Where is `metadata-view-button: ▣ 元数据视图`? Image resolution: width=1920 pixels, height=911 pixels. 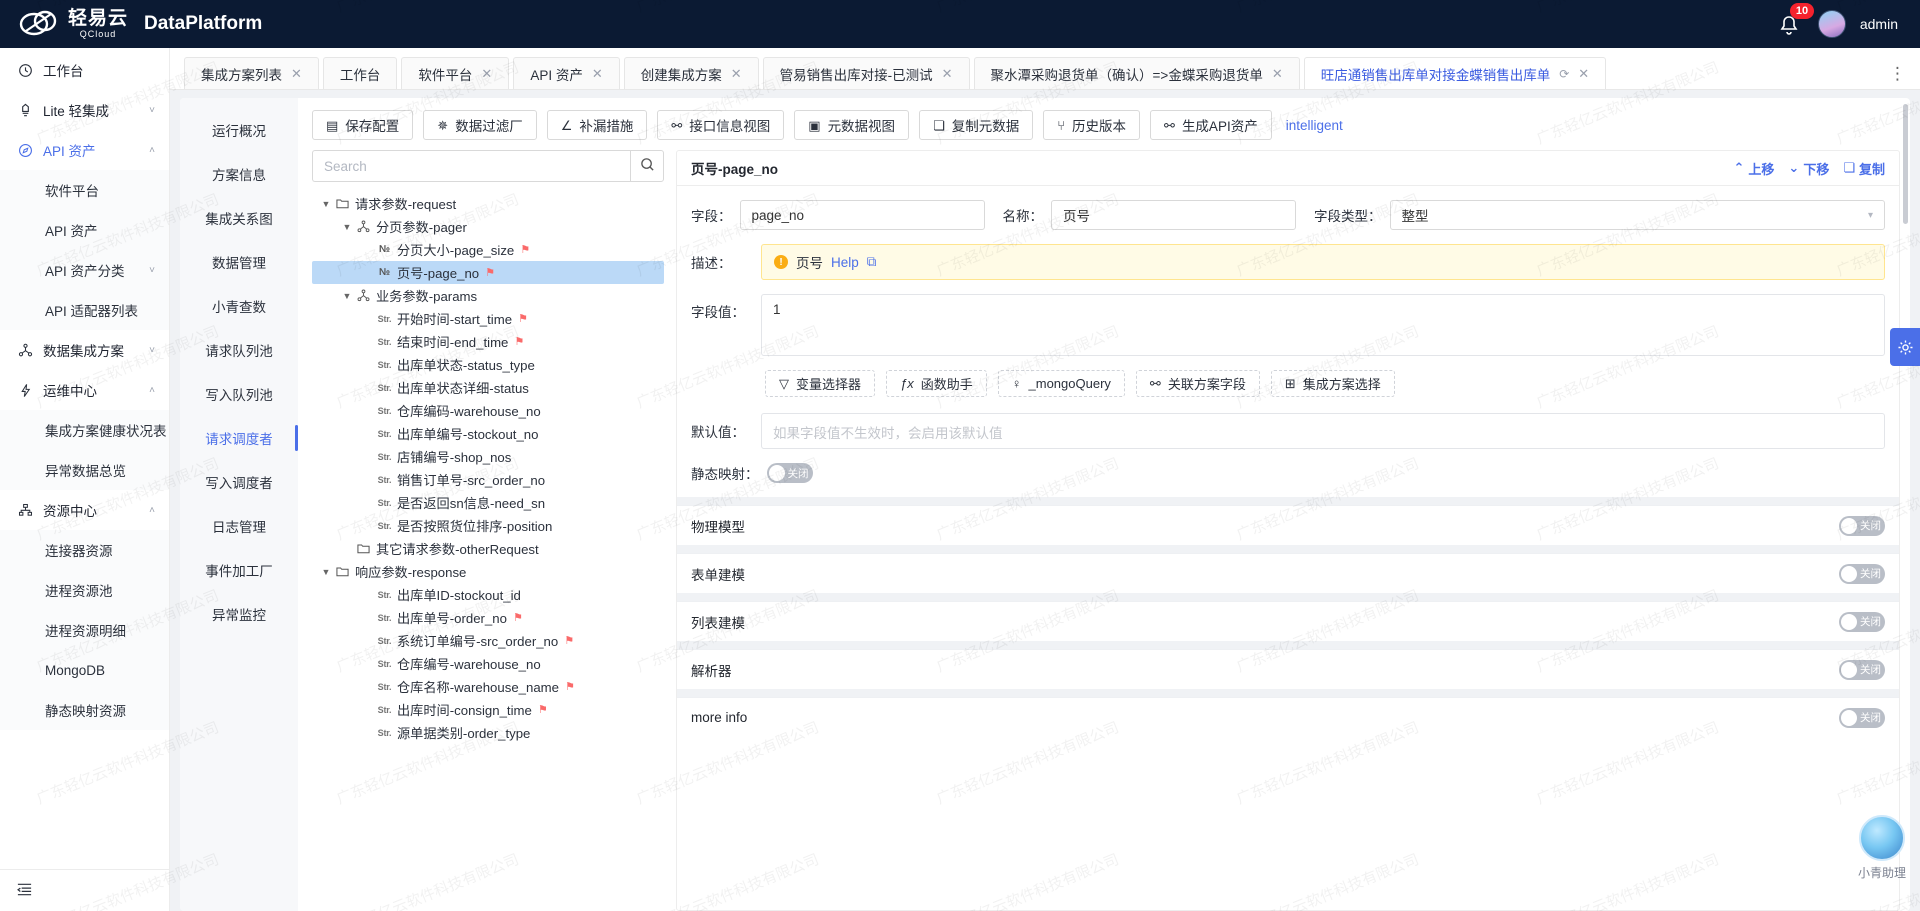 metadata-view-button: ▣ 元数据视图 is located at coordinates (852, 125).